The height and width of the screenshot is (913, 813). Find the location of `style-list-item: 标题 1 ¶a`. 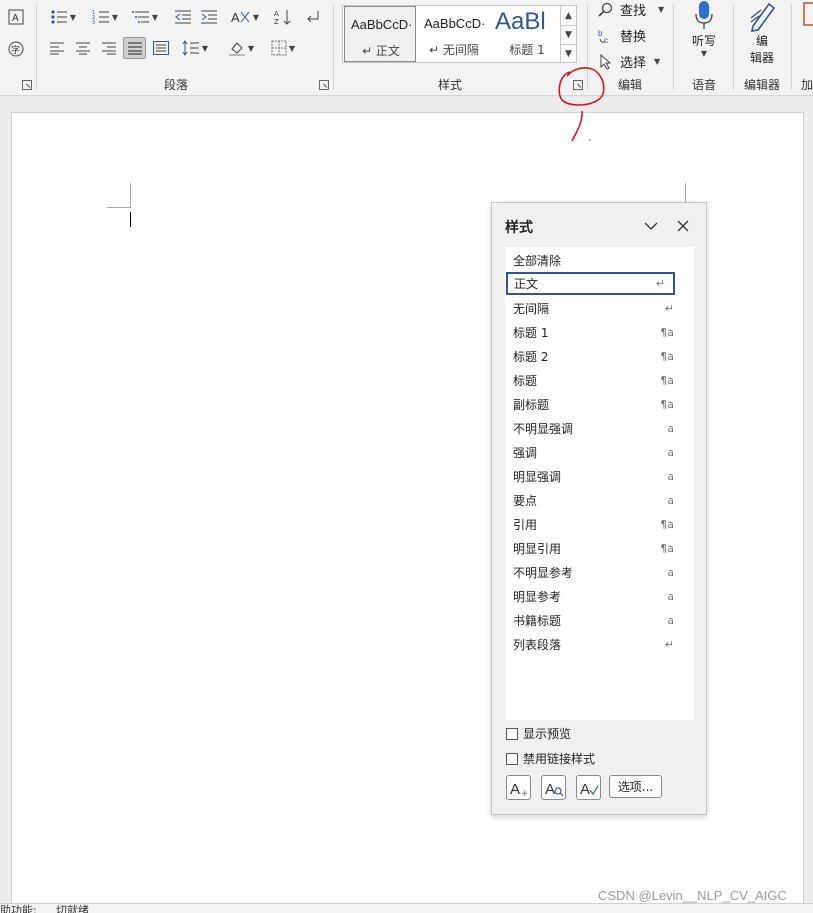

style-list-item: 标题 1 ¶a is located at coordinates (599, 332).